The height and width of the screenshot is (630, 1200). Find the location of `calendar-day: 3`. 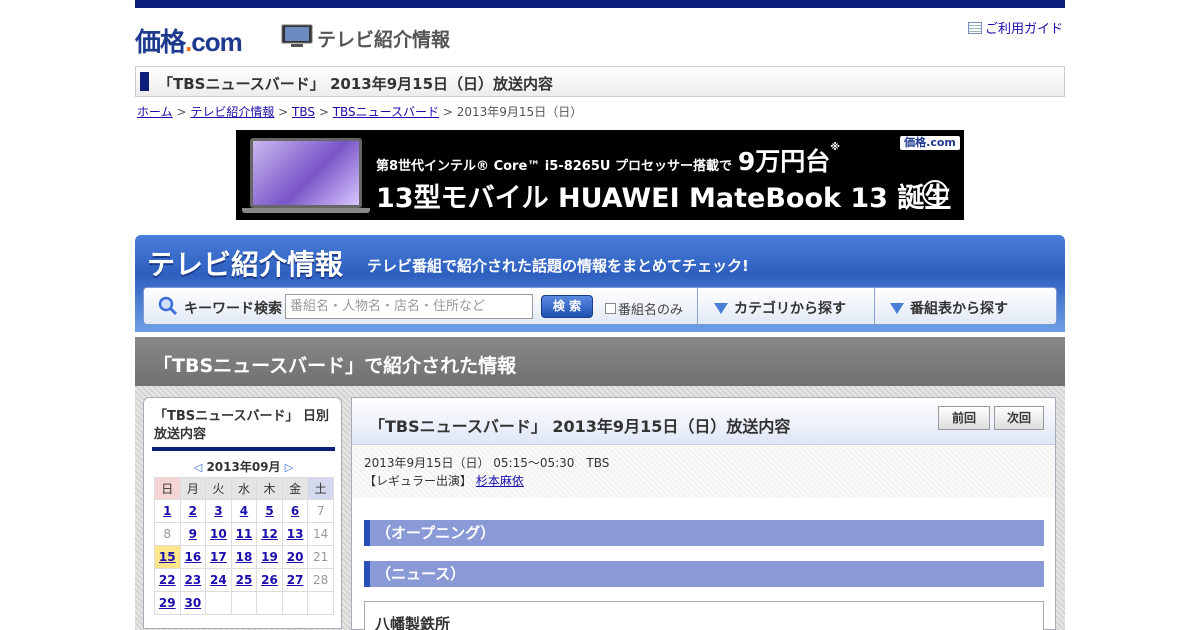

calendar-day: 3 is located at coordinates (218, 511).